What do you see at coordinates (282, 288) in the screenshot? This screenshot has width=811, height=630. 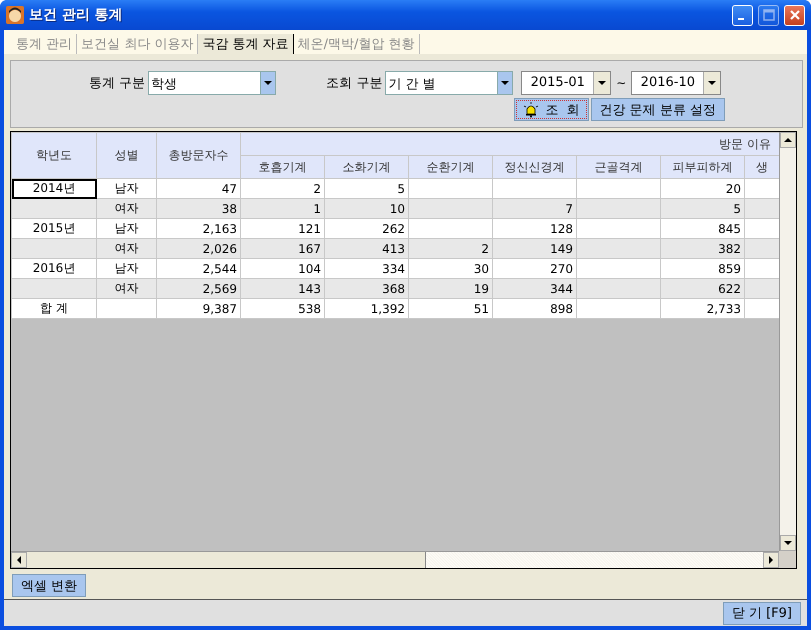 I see `table-cell: 143` at bounding box center [282, 288].